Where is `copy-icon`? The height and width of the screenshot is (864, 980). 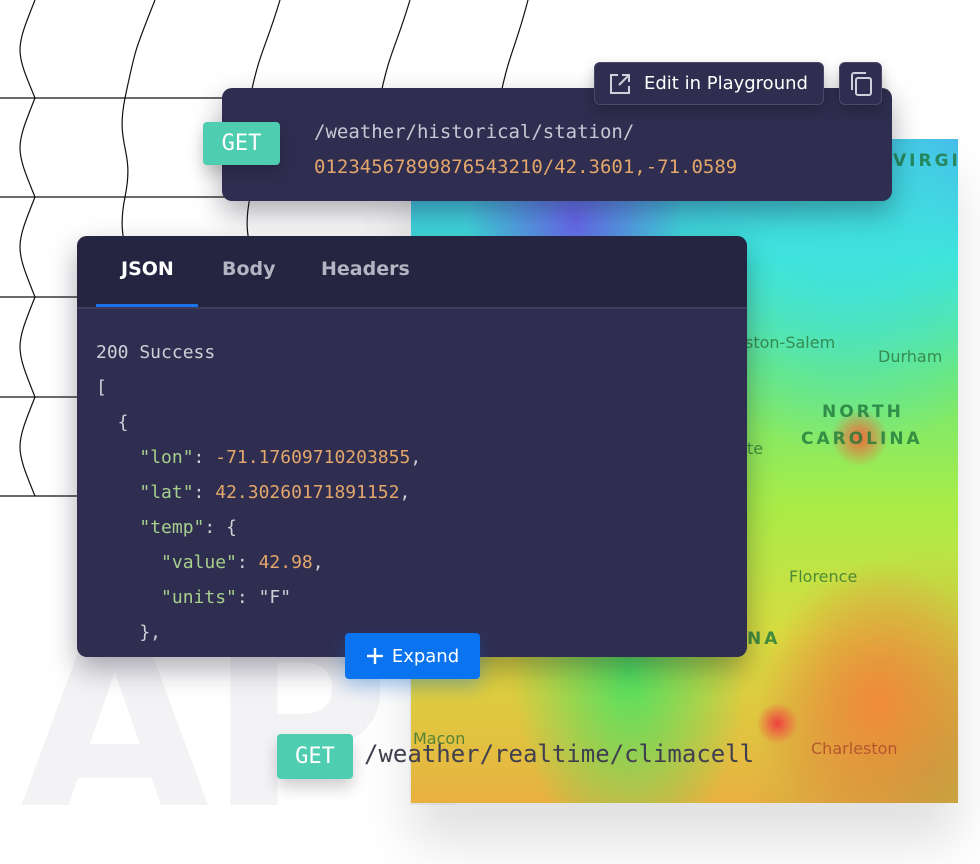 copy-icon is located at coordinates (861, 83).